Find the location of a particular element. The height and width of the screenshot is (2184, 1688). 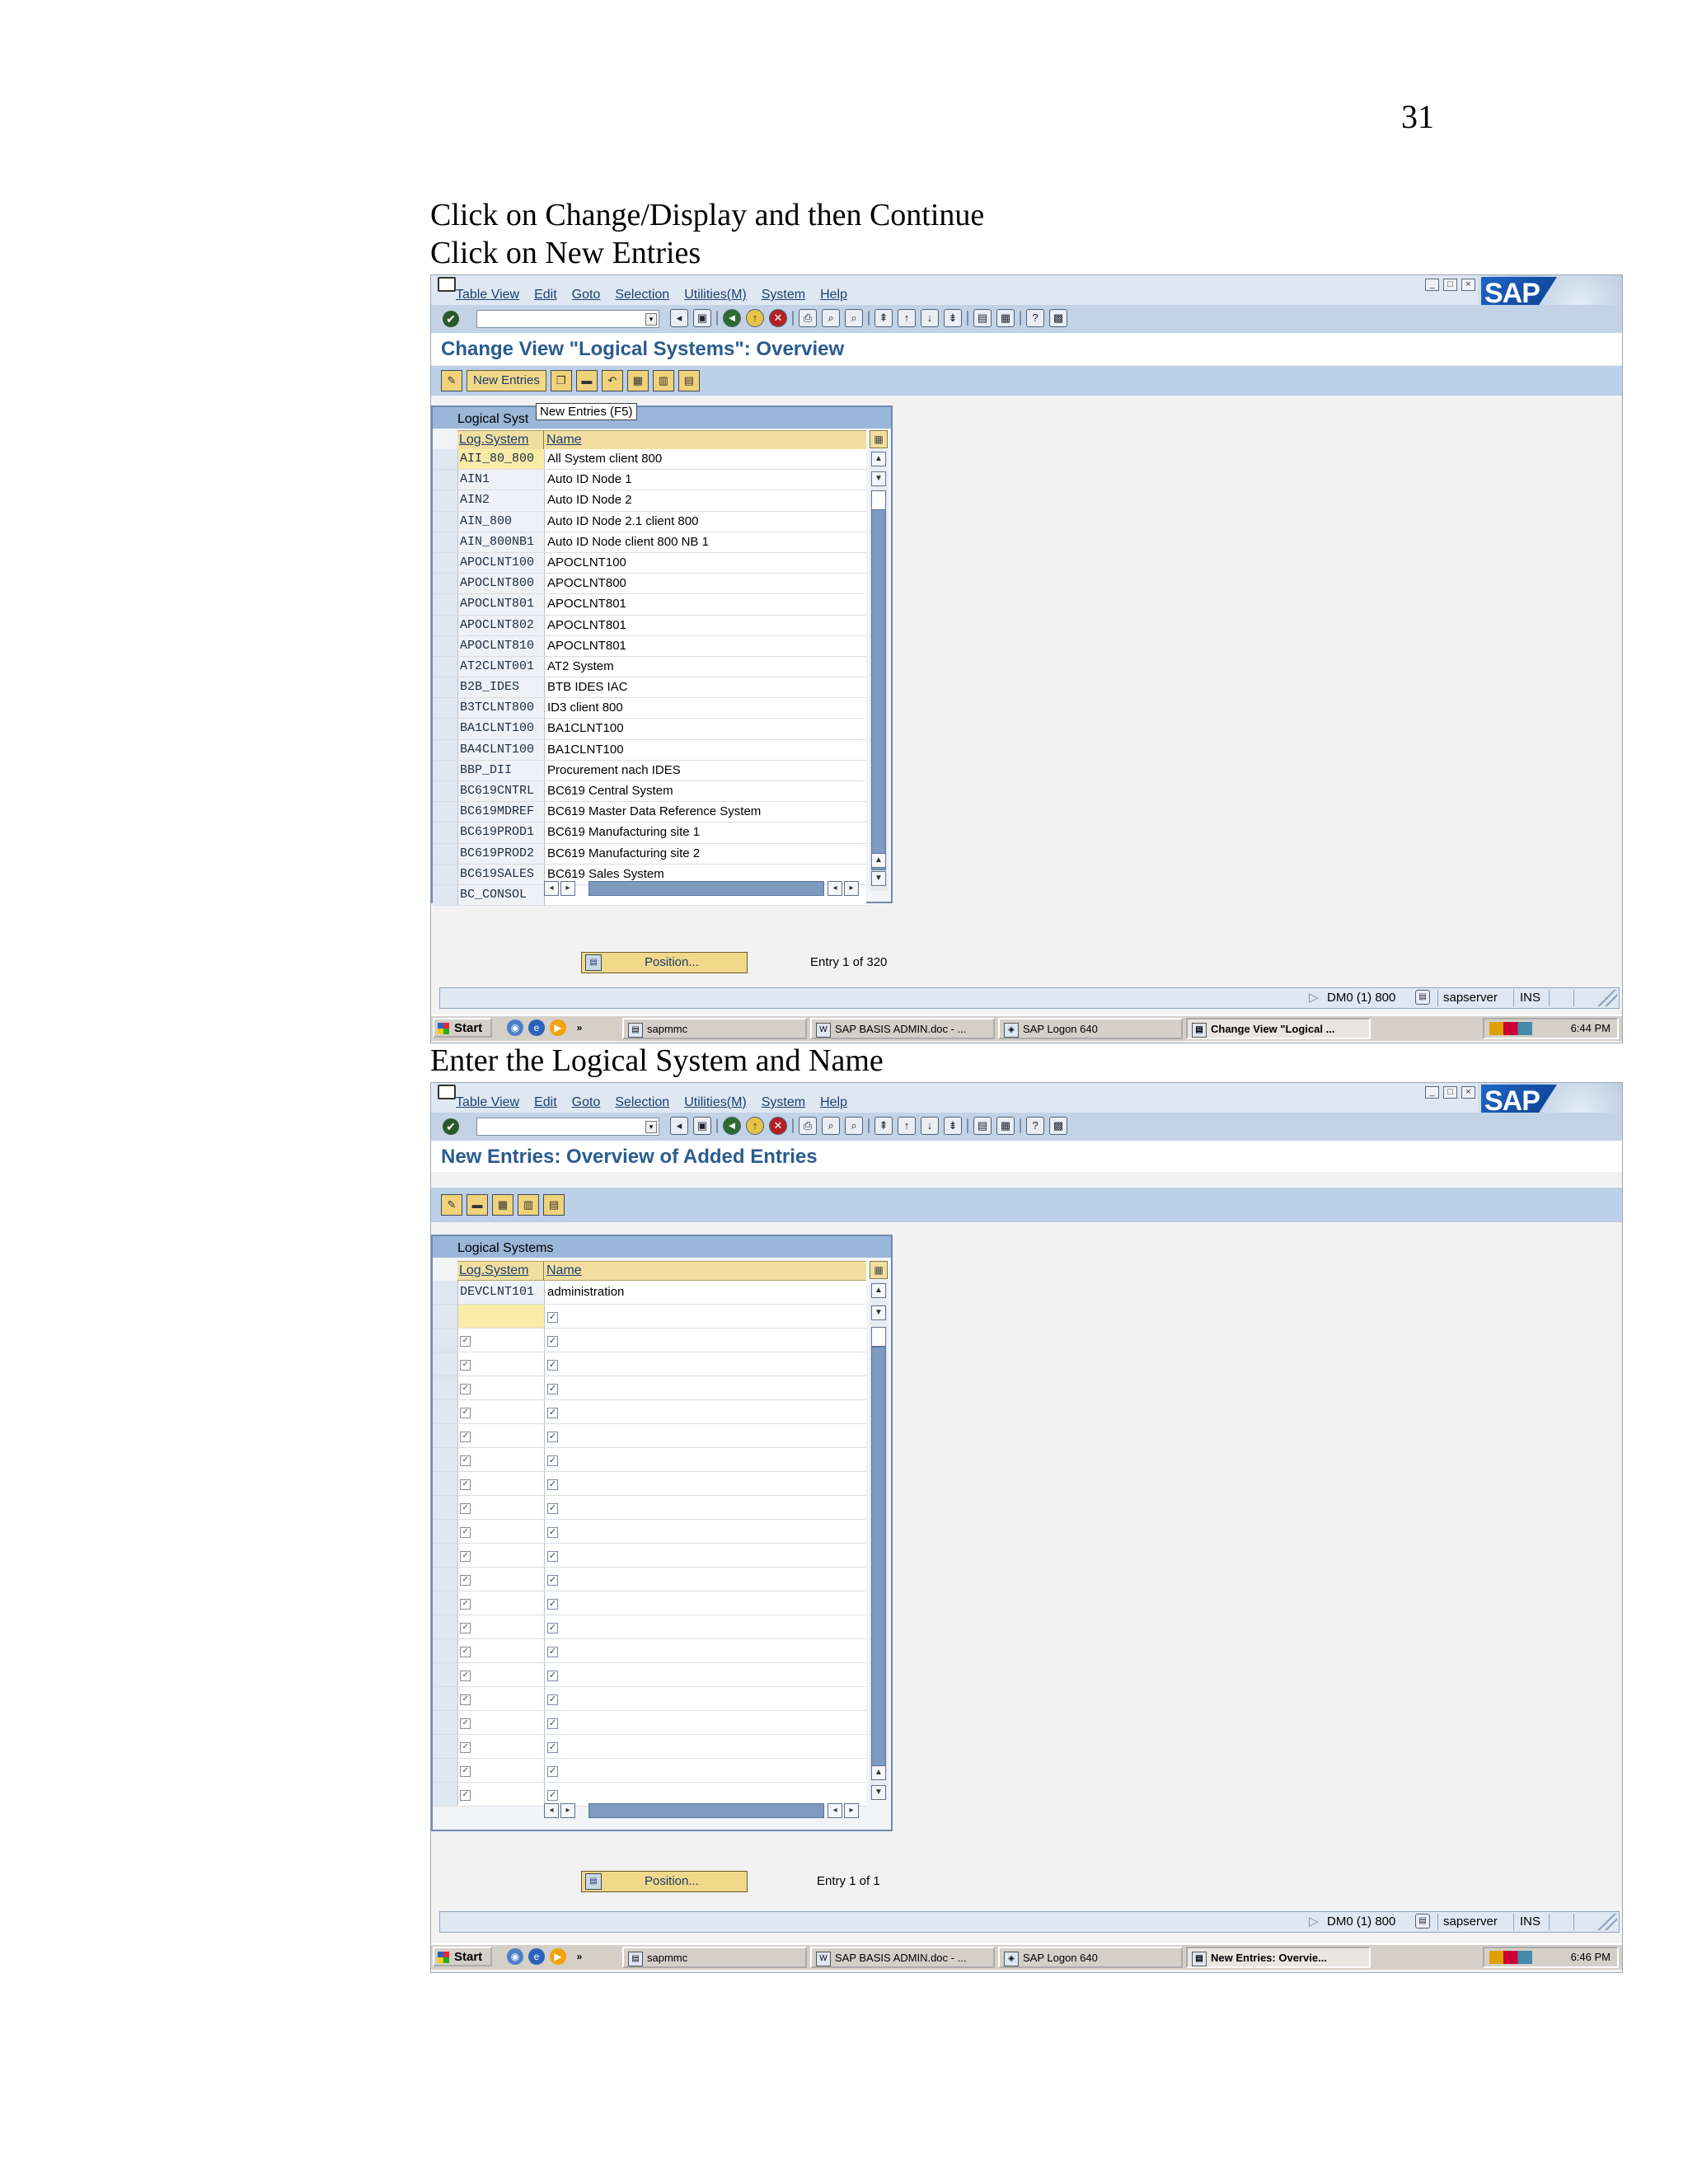

table-row: AIN_800NB1 Auto ID Node client 800 NB 1 is located at coordinates (650, 542).